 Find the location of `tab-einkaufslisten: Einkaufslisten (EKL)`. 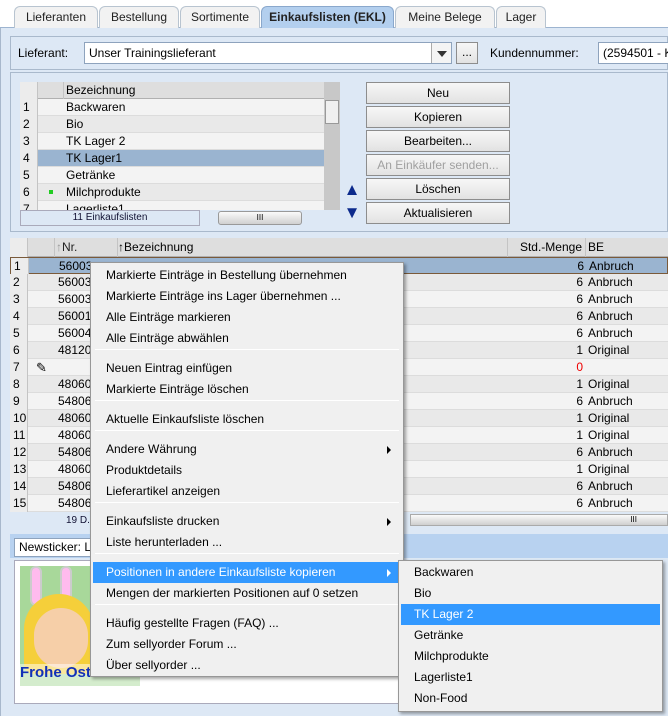

tab-einkaufslisten: Einkaufslisten (EKL) is located at coordinates (327, 17).